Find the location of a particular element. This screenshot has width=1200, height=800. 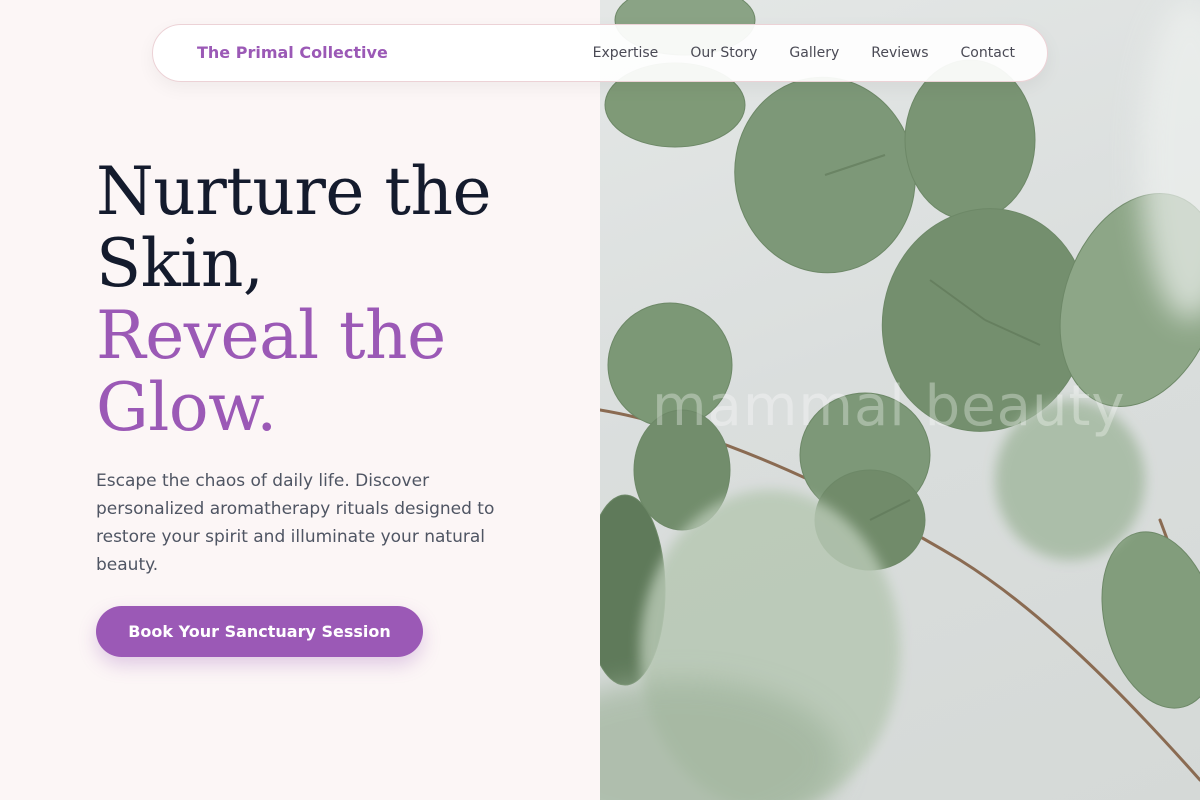

nav-link-reviews: Reviews is located at coordinates (899, 53).